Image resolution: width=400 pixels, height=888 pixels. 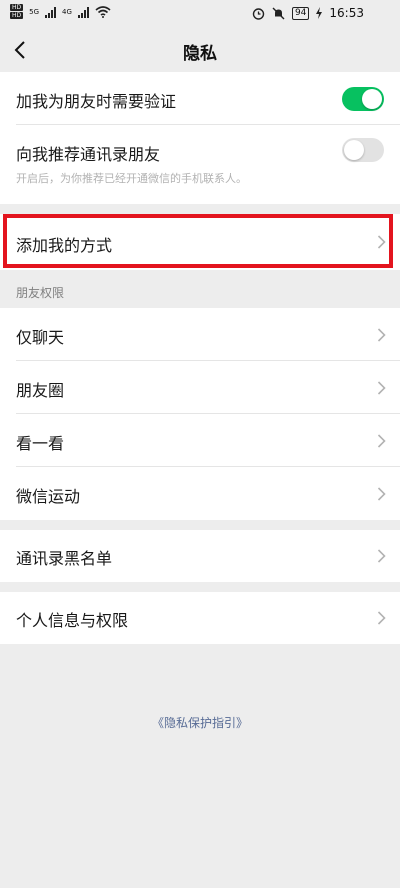 What do you see at coordinates (319, 13) in the screenshot?
I see `charging-icon` at bounding box center [319, 13].